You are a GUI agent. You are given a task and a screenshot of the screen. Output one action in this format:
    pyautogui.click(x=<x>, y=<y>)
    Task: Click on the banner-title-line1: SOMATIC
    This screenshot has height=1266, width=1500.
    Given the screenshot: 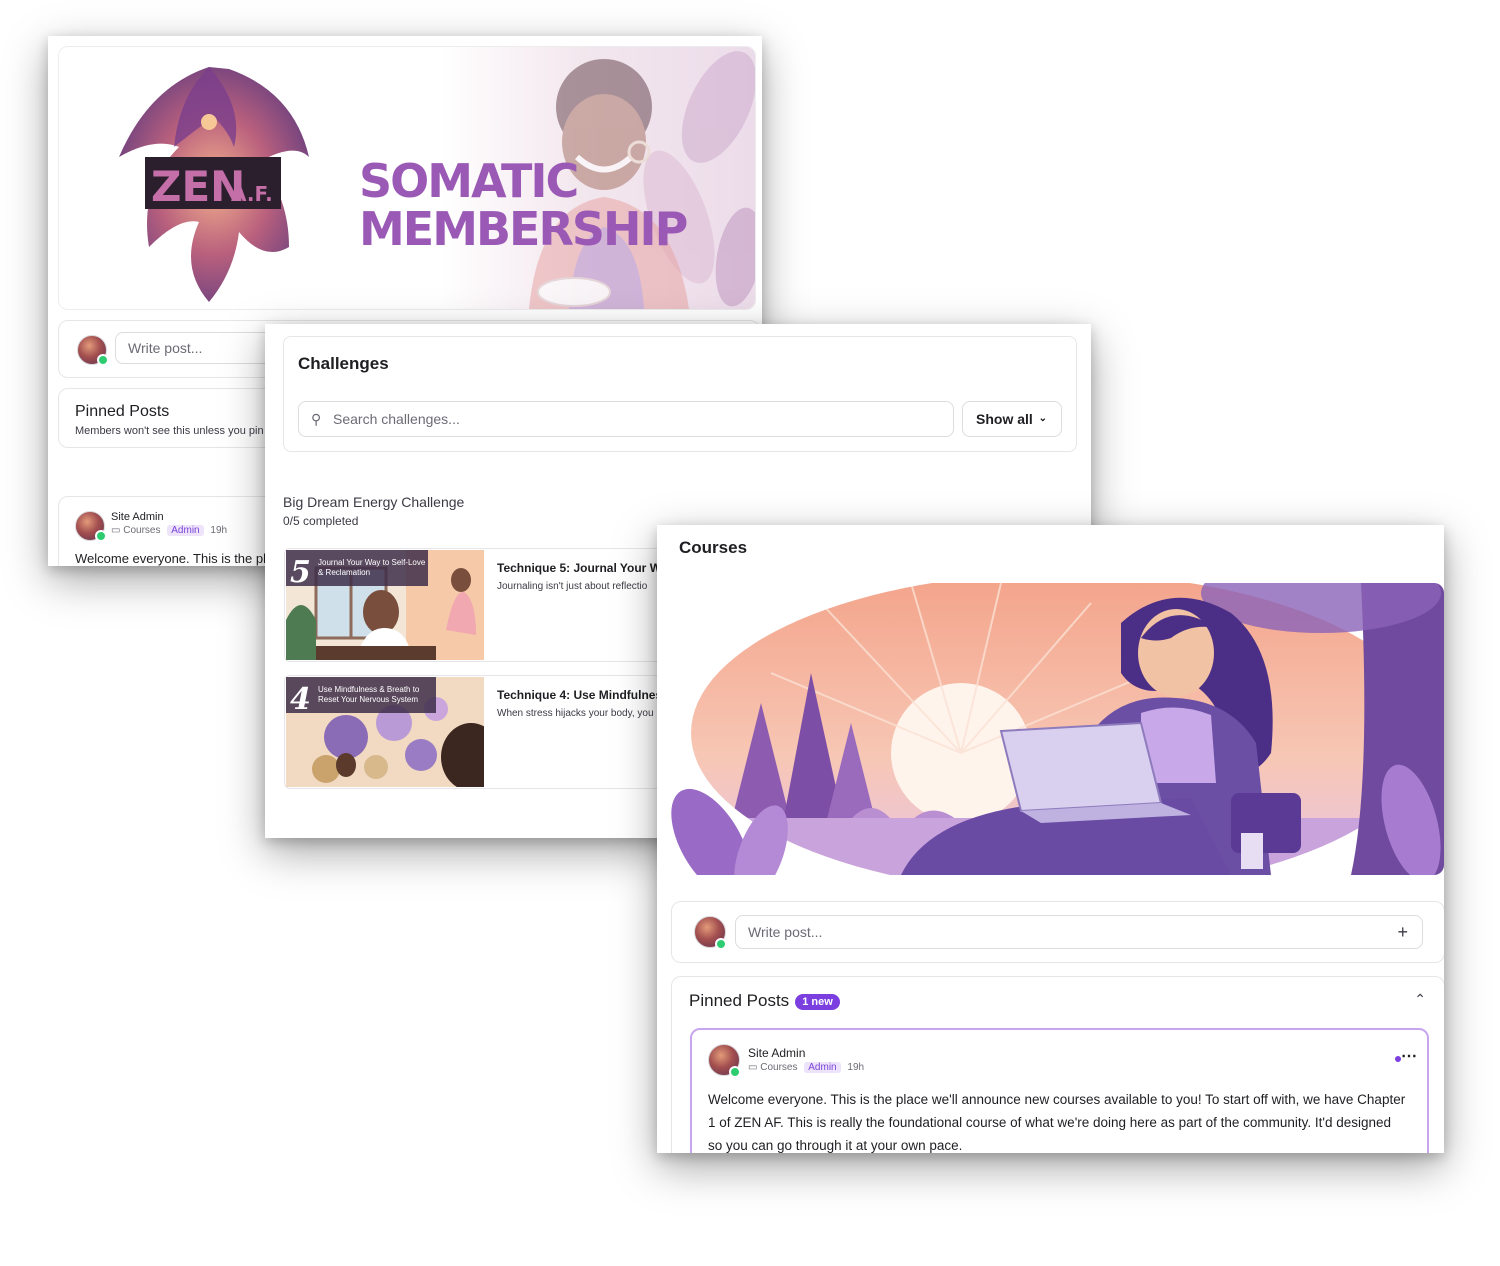 What is the action you would take?
    pyautogui.click(x=468, y=181)
    